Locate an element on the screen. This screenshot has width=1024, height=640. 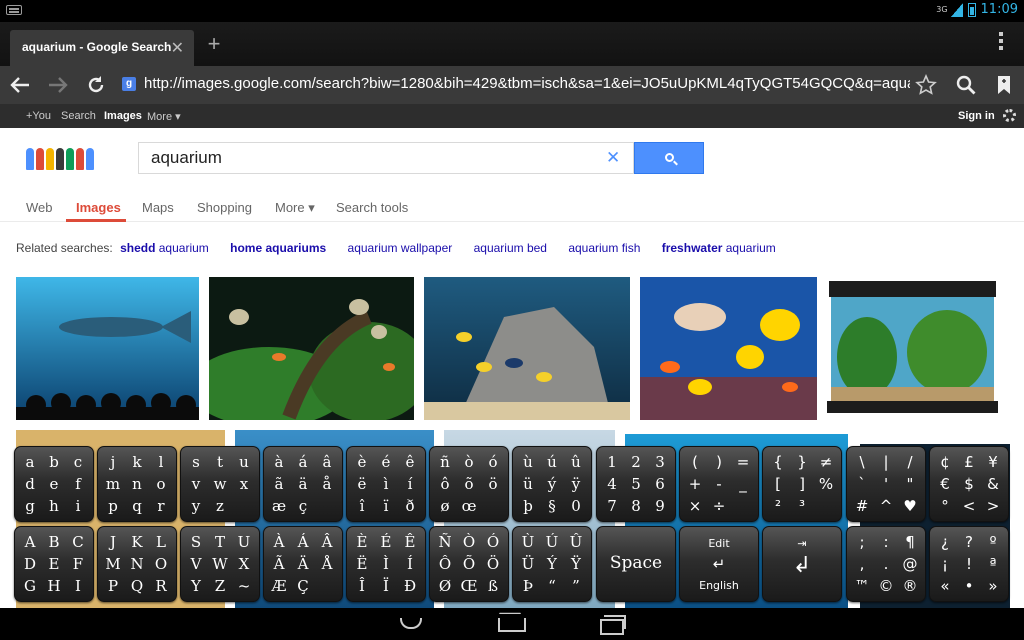
key-glyph: ý is located at coordinates (552, 484).